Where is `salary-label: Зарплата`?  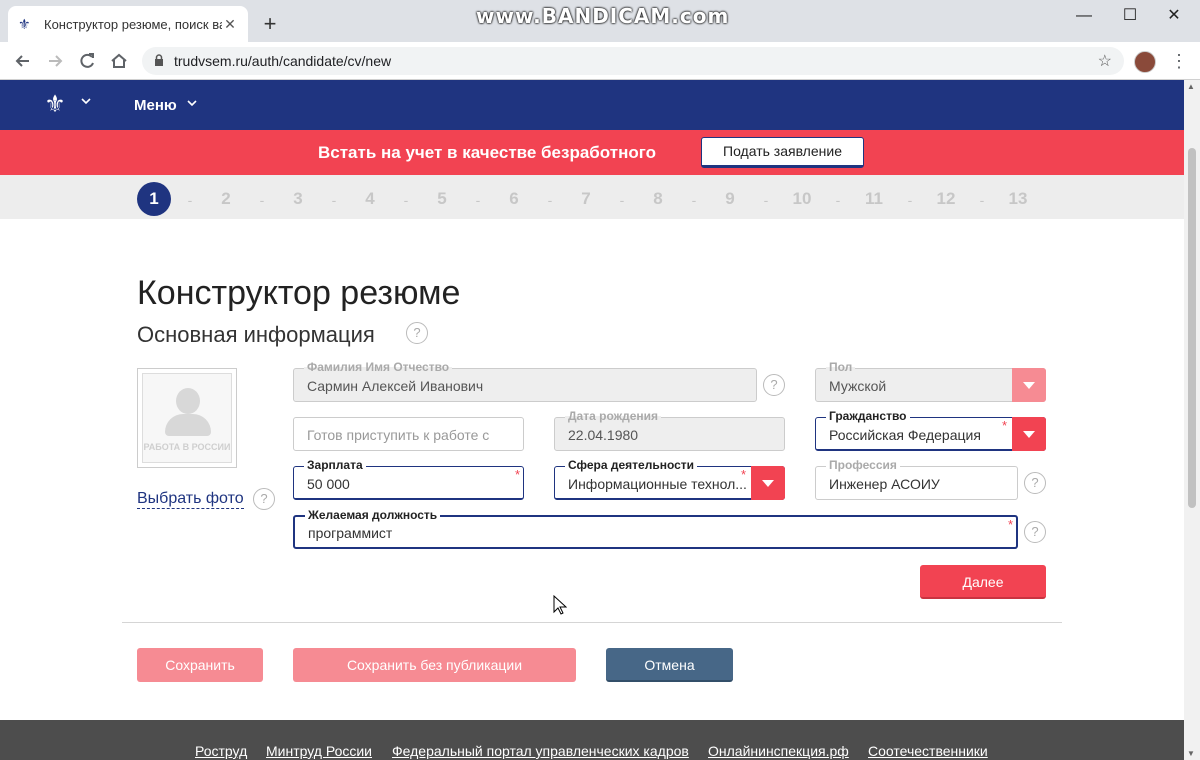
salary-label: Зарплата is located at coordinates (335, 465).